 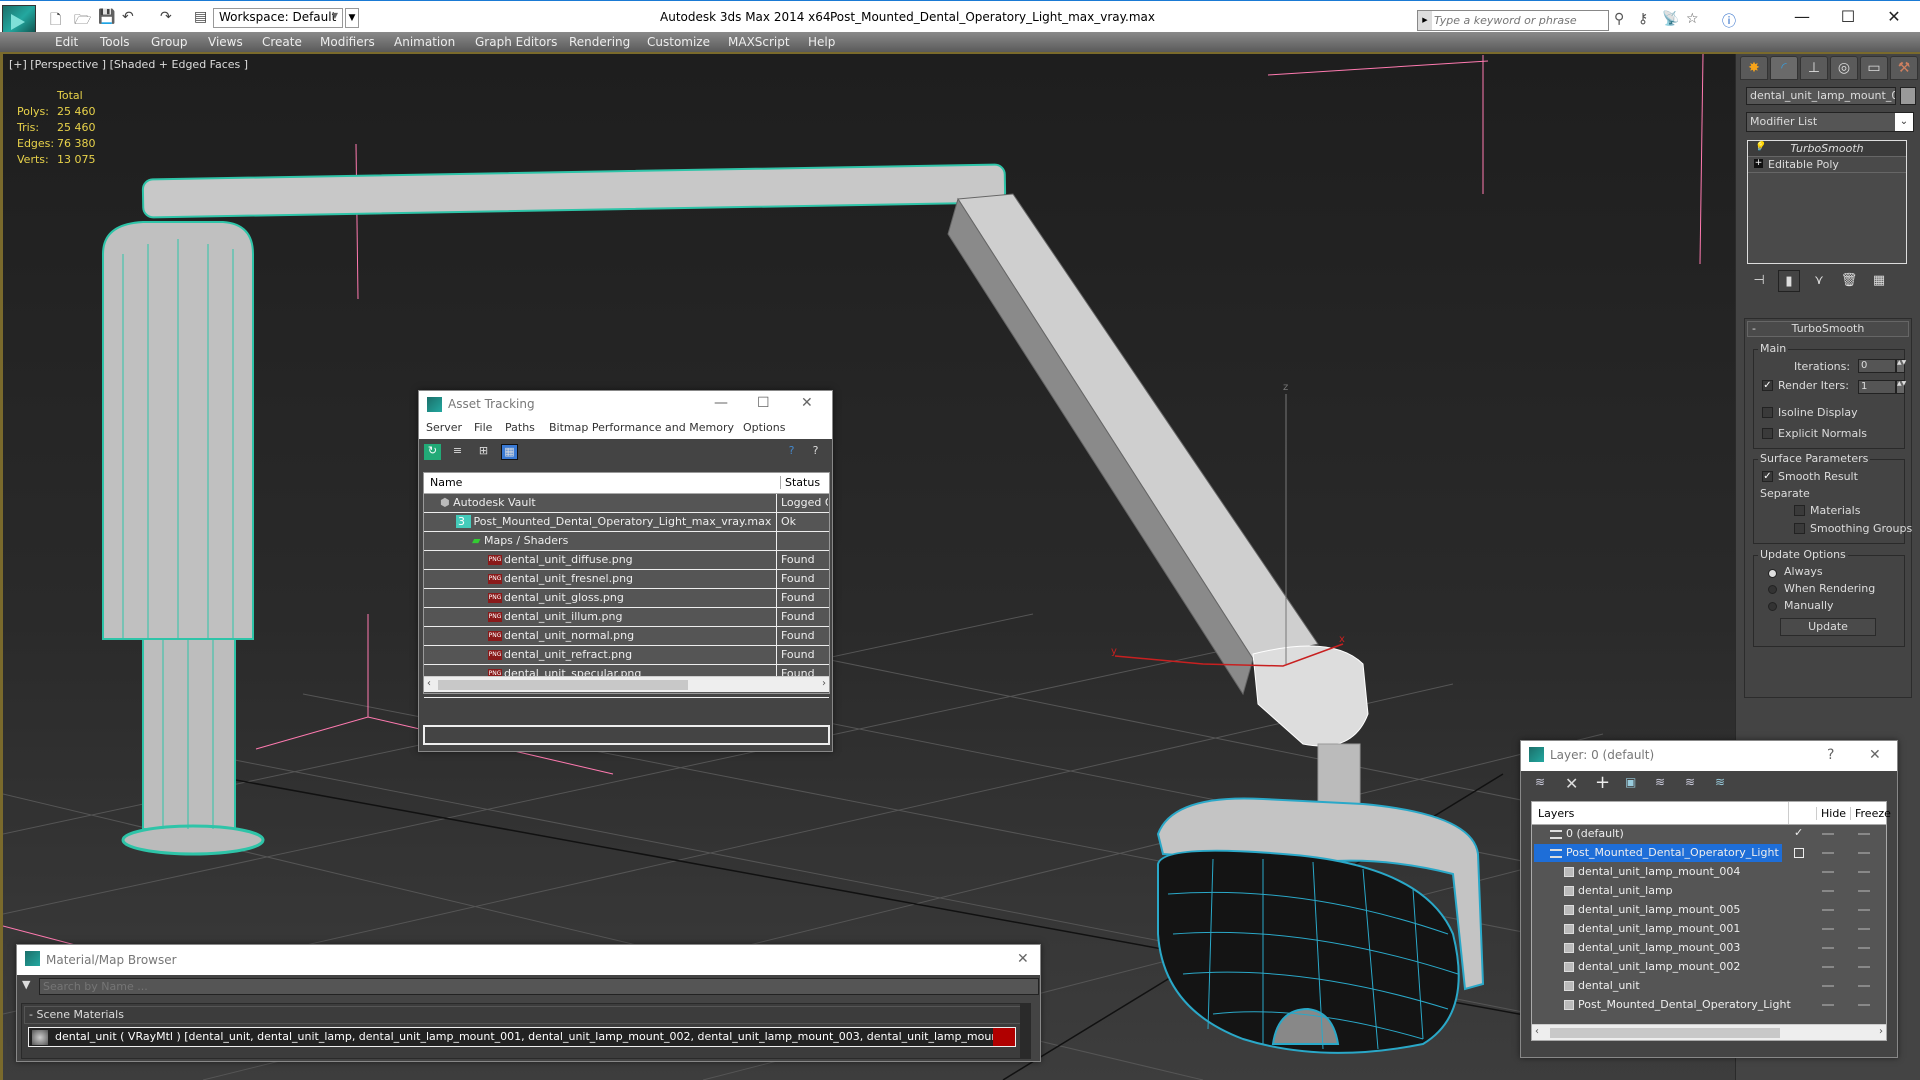 What do you see at coordinates (166, 17) in the screenshot?
I see `redo-icon: ↷` at bounding box center [166, 17].